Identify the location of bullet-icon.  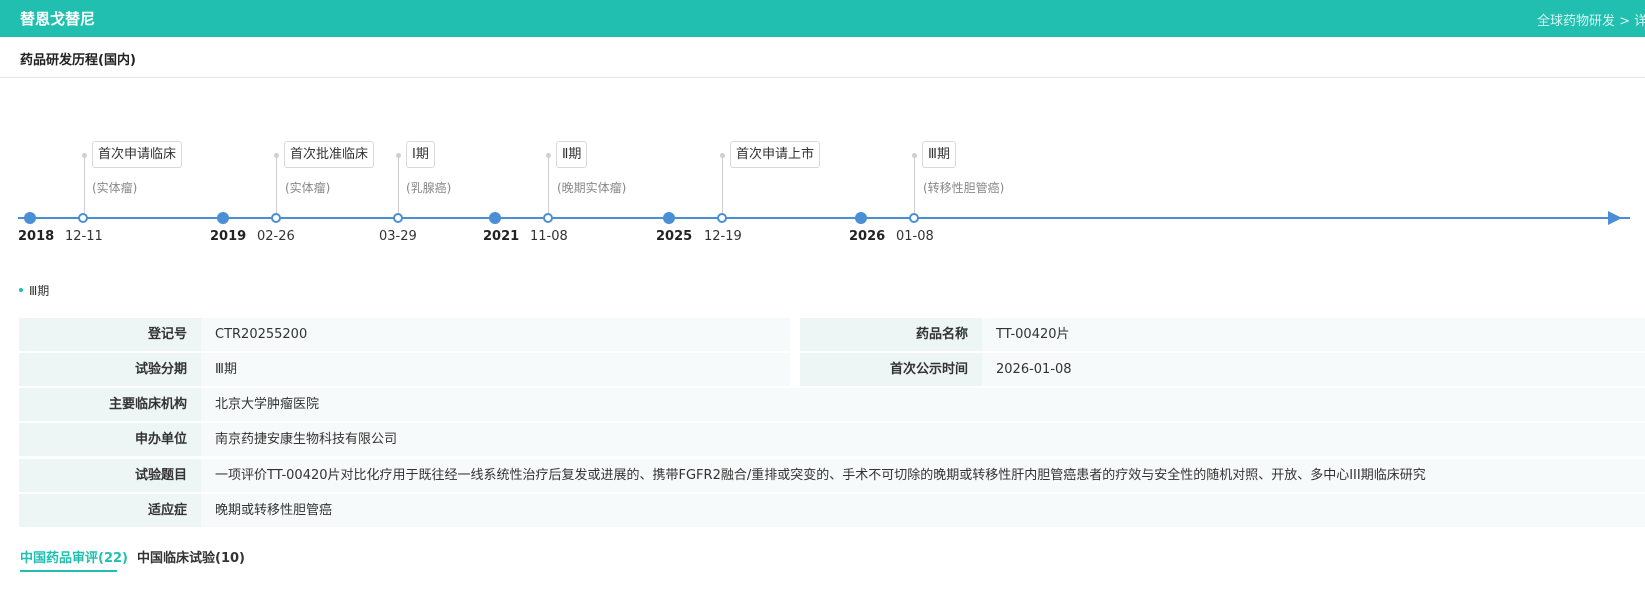
(21, 290).